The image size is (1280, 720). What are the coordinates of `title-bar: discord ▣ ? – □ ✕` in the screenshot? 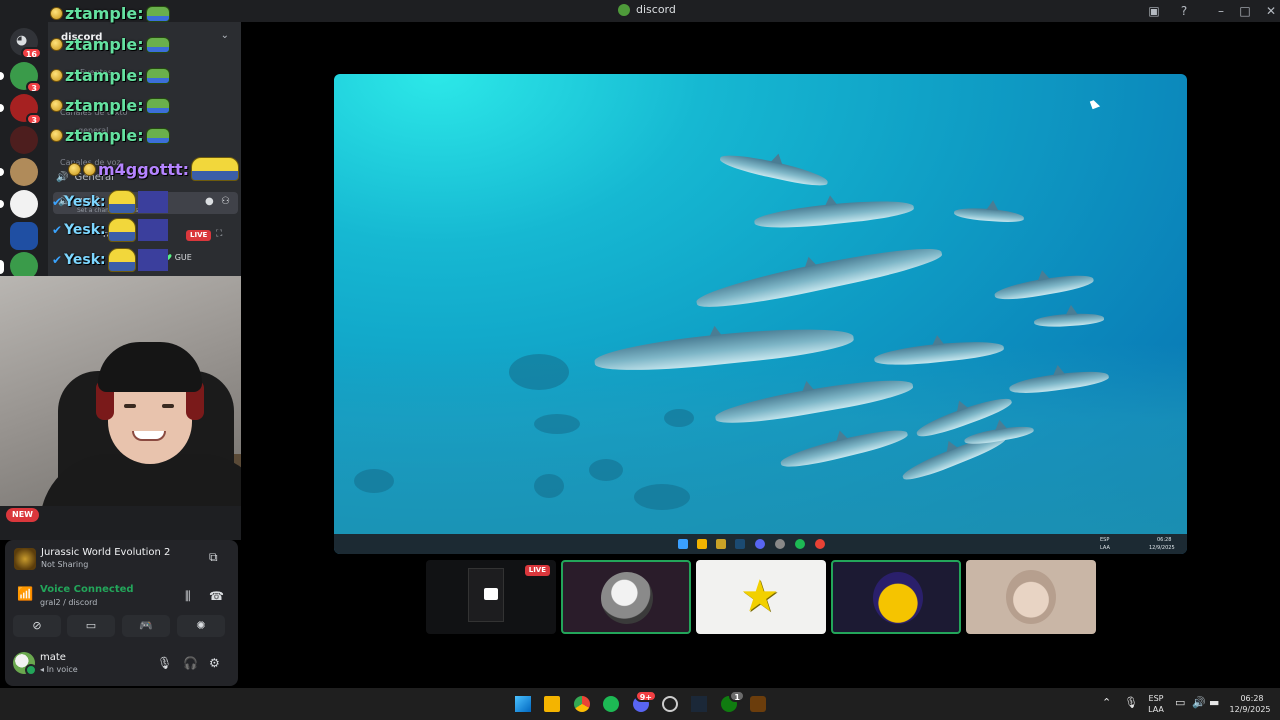 It's located at (640, 11).